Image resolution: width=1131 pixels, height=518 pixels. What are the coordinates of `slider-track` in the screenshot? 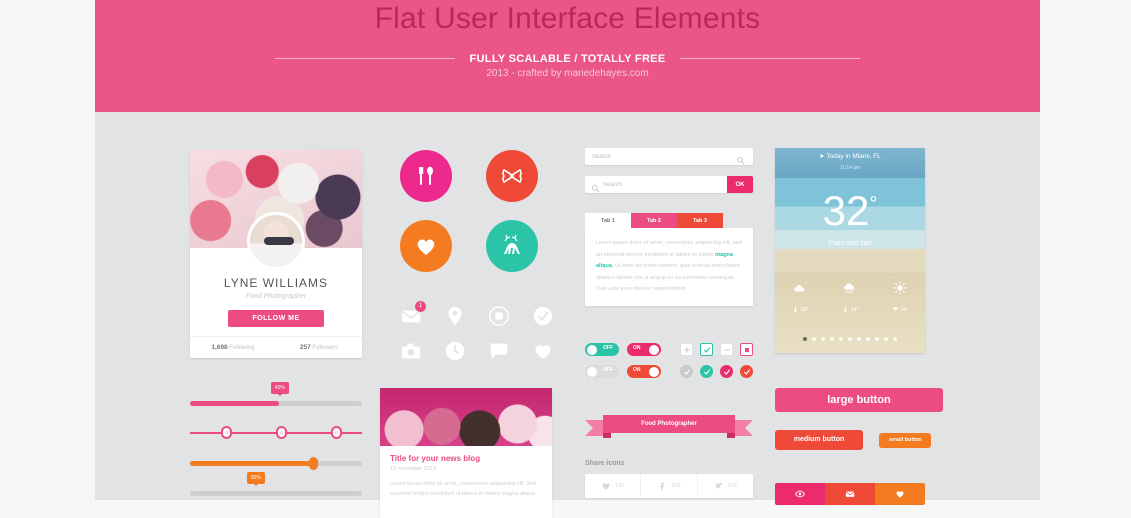 It's located at (276, 493).